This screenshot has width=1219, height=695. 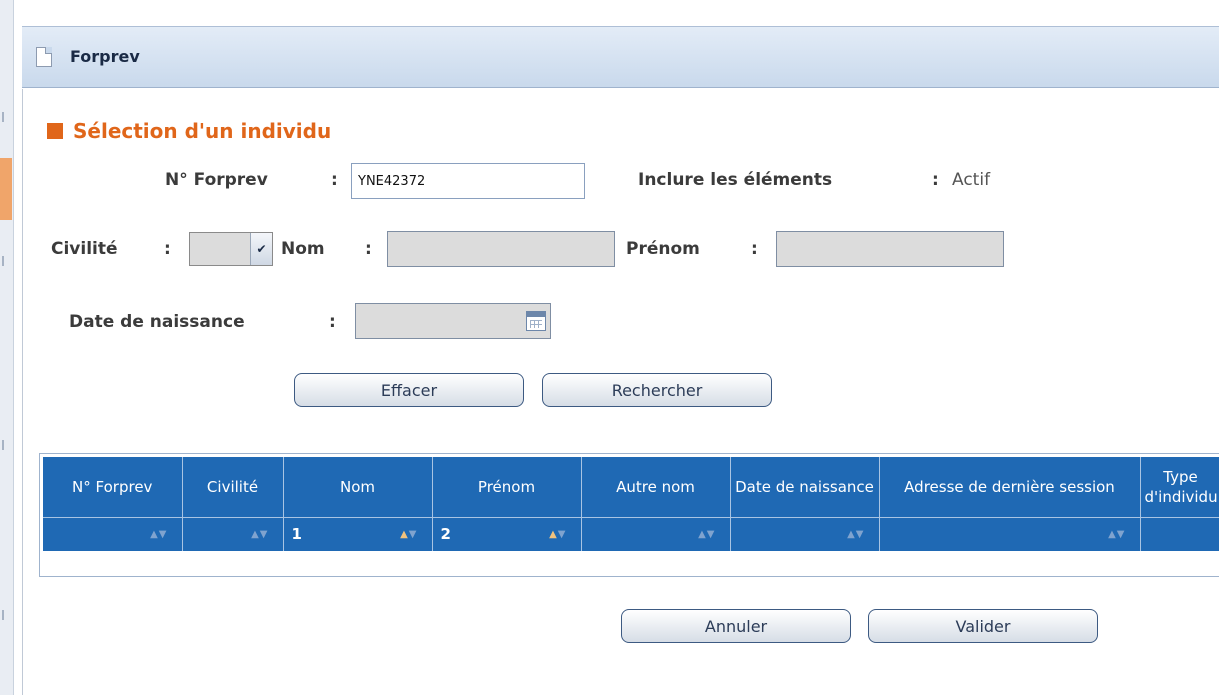 I want to click on numero-label: N° Forprev, so click(x=216, y=180).